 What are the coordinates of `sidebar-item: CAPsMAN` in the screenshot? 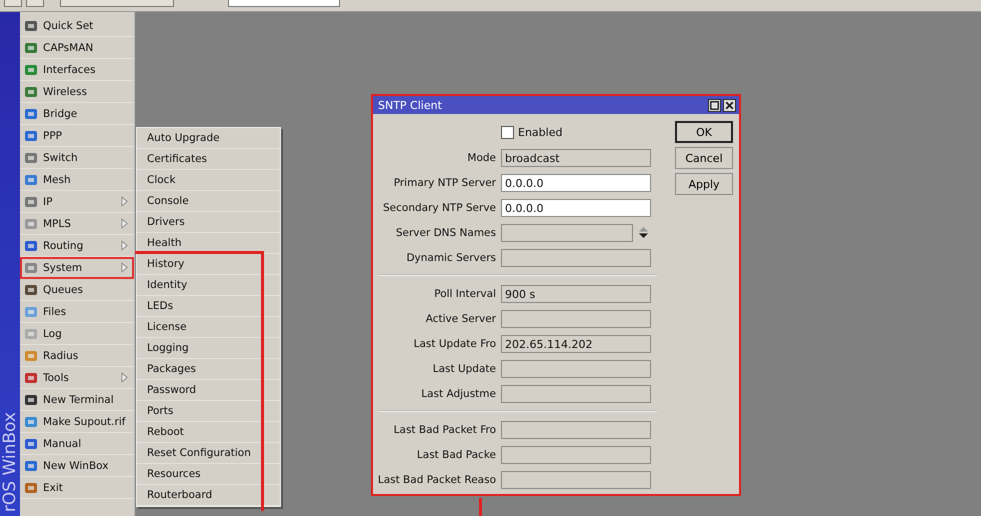 It's located at (77, 48).